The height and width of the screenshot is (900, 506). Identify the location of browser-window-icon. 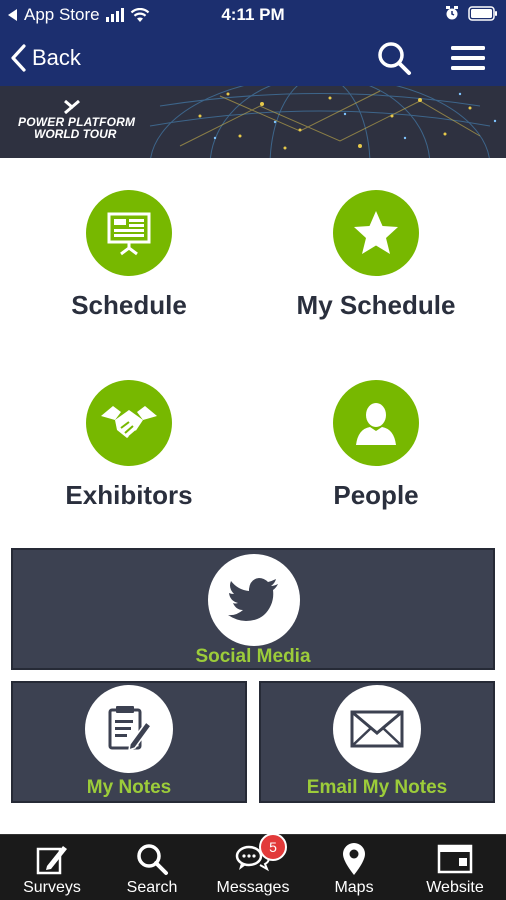
(455, 859).